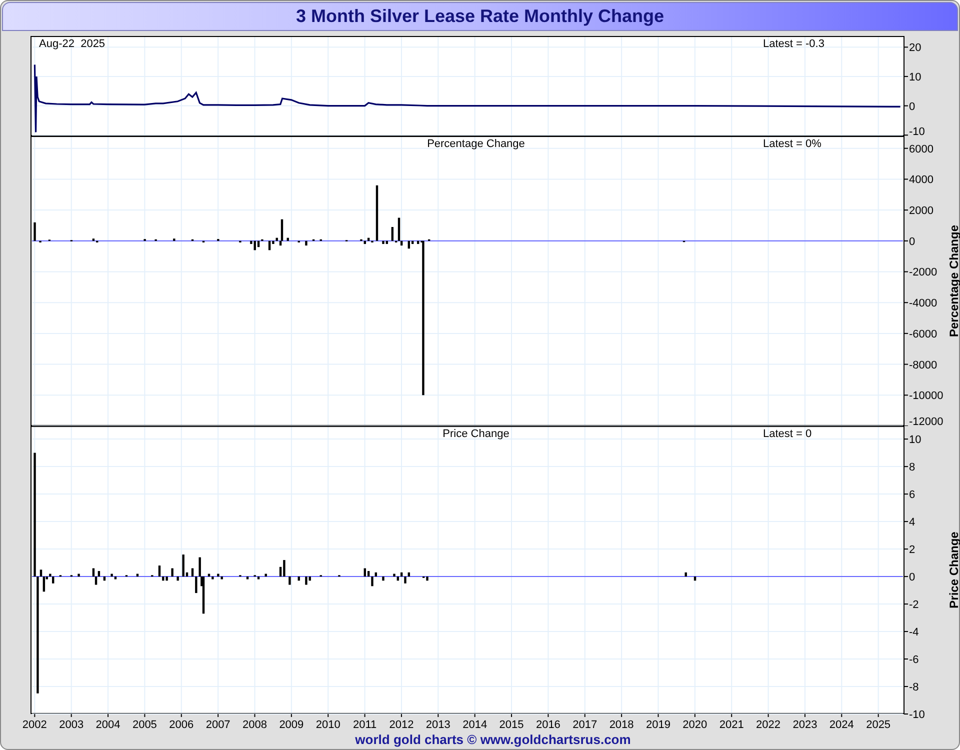 Image resolution: width=960 pixels, height=750 pixels. What do you see at coordinates (912, 550) in the screenshot?
I see `axis-tick-label: 2` at bounding box center [912, 550].